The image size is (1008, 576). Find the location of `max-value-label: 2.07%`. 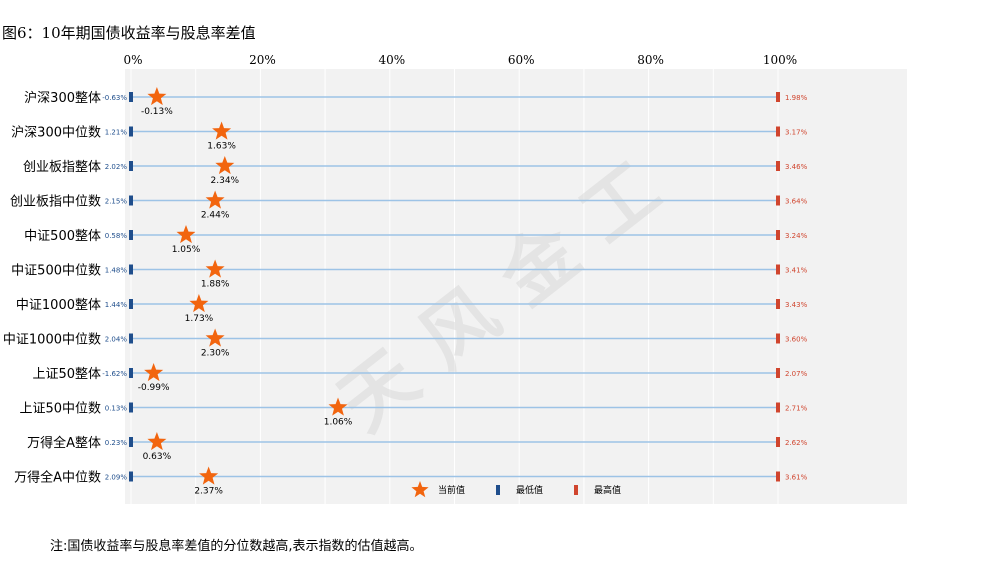

max-value-label: 2.07% is located at coordinates (796, 374).